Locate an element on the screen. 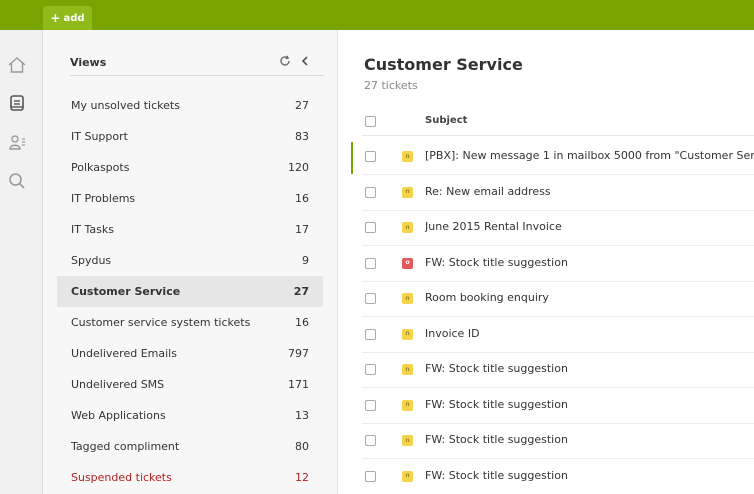 The image size is (754, 494). status-badge: o is located at coordinates (407, 263).